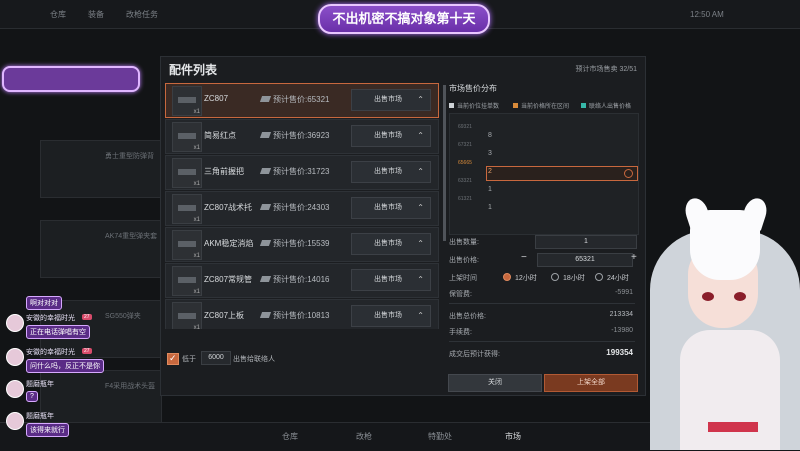  I want to click on list-item: x1 ZC807 预计售价:65321 出售市场 ⌃, so click(302, 100).